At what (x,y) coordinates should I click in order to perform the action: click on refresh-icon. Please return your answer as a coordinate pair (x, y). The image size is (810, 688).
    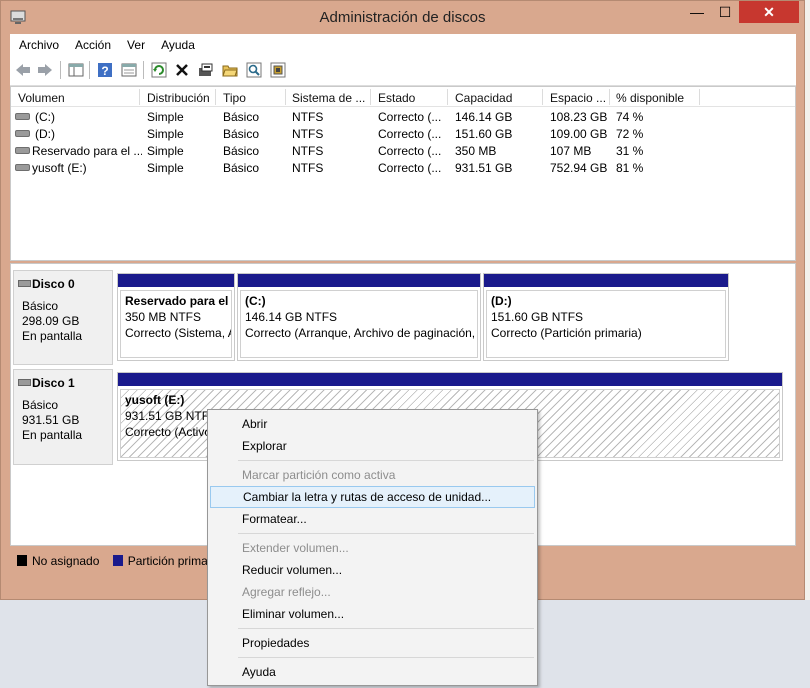
    Looking at the image, I should click on (159, 70).